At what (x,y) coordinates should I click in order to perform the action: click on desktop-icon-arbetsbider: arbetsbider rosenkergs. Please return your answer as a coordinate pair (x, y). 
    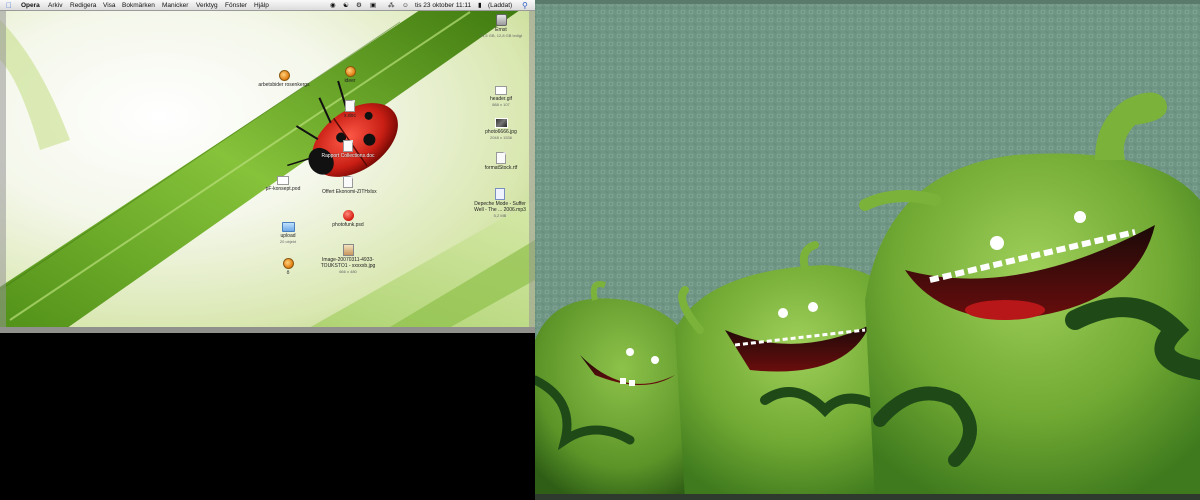
    Looking at the image, I should click on (284, 79).